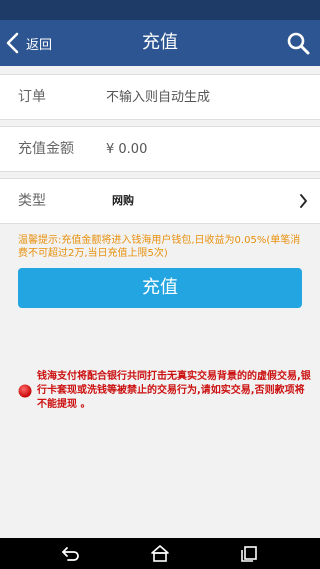  Describe the element at coordinates (160, 201) in the screenshot. I see `type-row: 类型 网购` at that location.